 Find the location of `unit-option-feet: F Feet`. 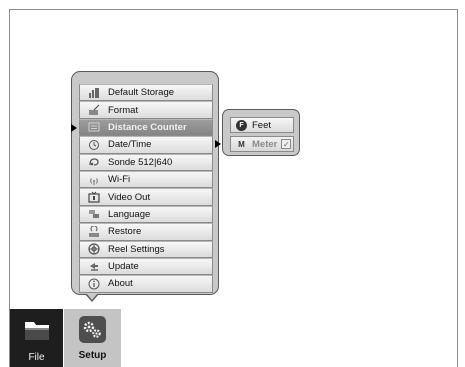

unit-option-feet: F Feet is located at coordinates (262, 125).